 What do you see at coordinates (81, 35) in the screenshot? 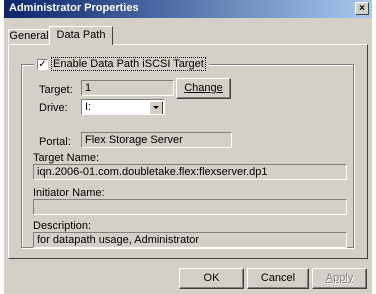
I see `tab-data-path: Data Path` at bounding box center [81, 35].